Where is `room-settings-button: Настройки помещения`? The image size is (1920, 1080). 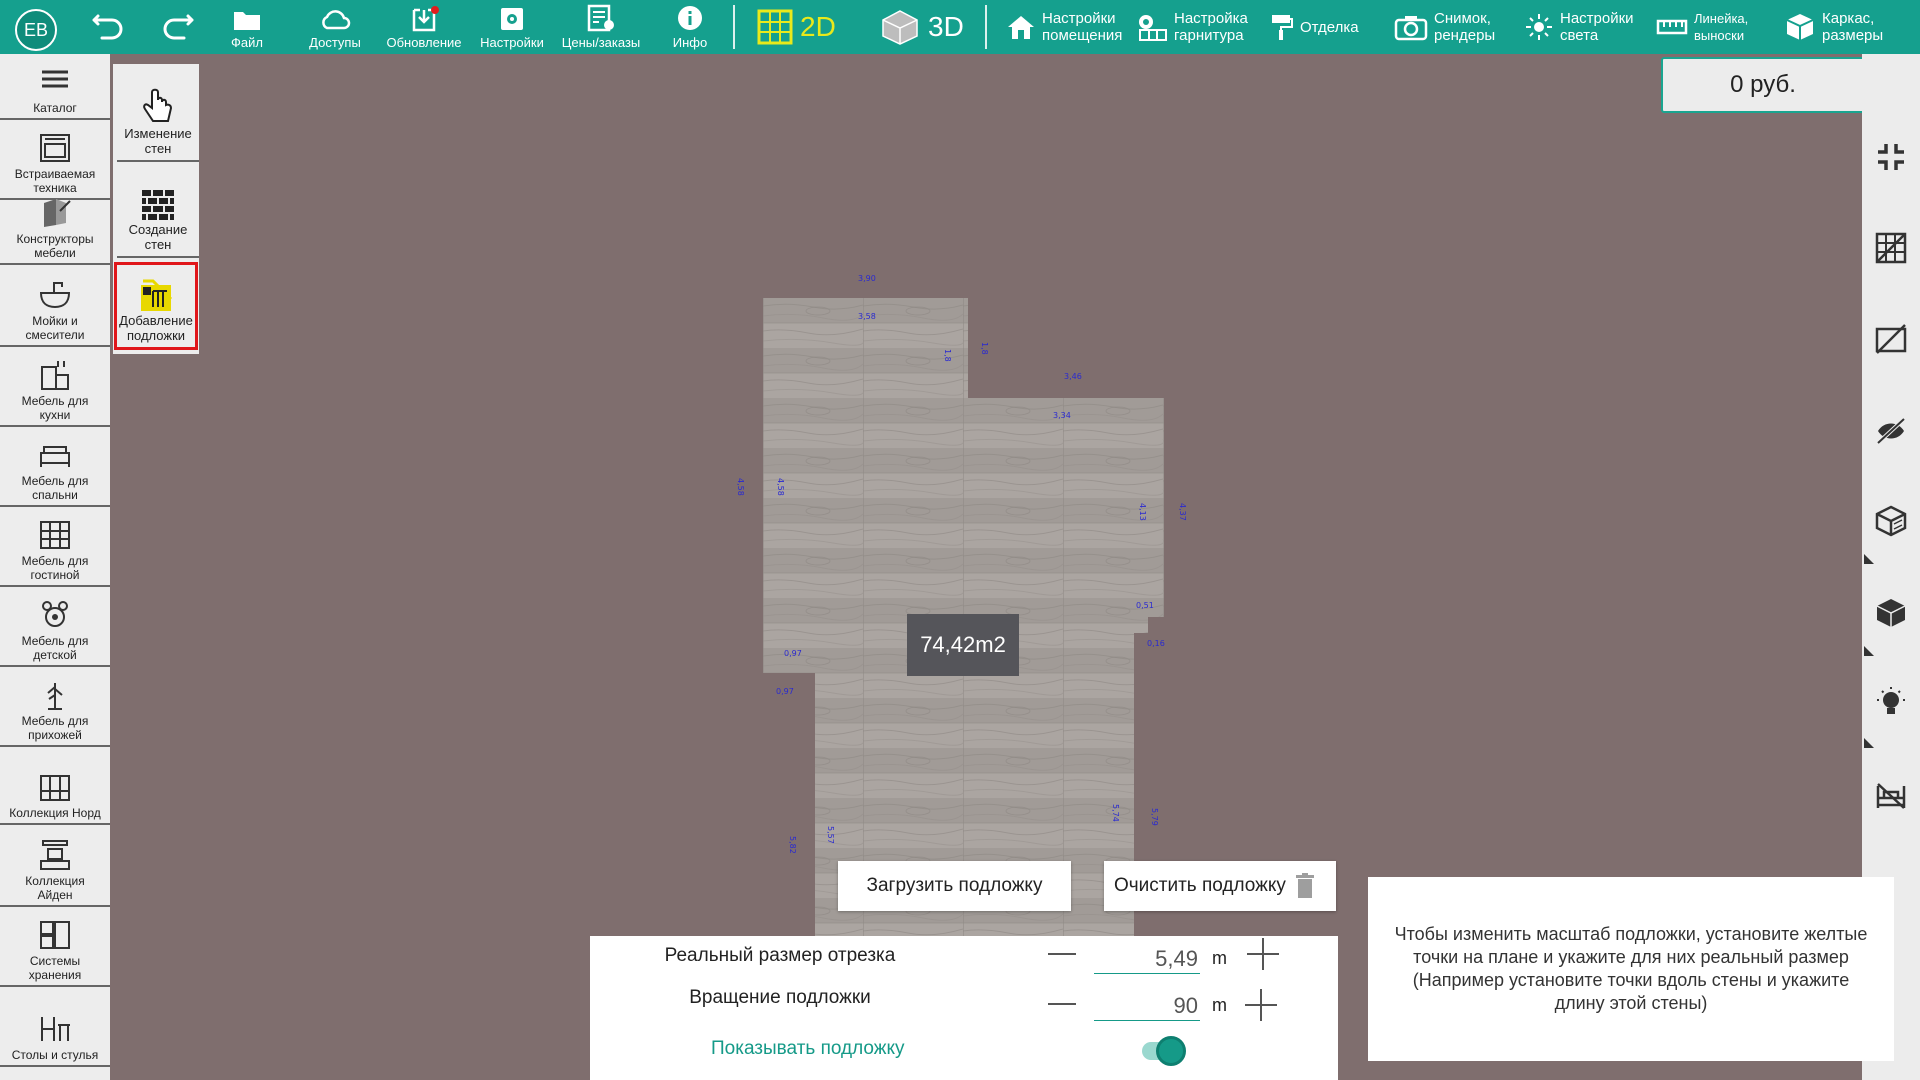 room-settings-button: Настройки помещения is located at coordinates (1064, 27).